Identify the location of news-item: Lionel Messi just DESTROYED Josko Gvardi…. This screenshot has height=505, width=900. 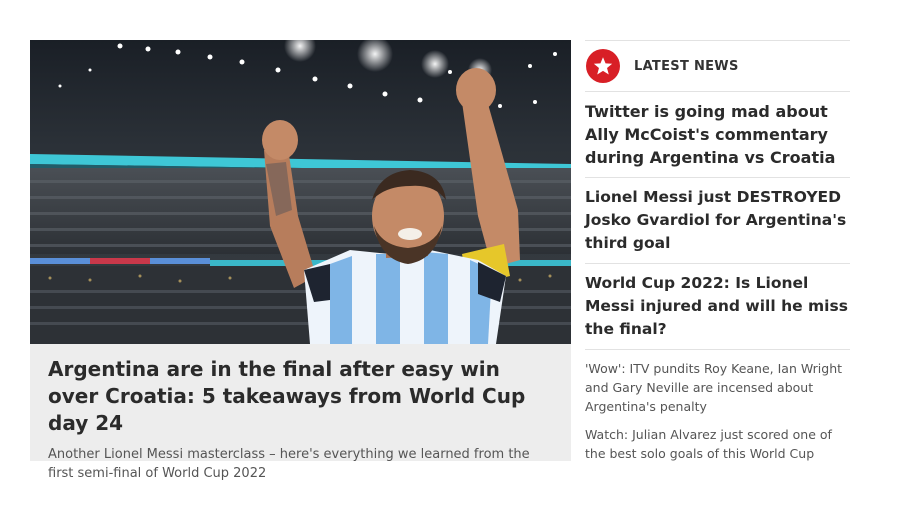
(717, 221).